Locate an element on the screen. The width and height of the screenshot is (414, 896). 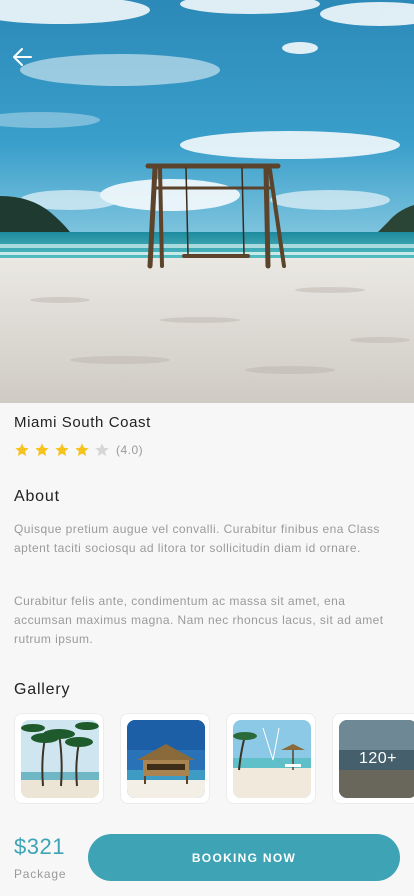
beach-umbrella-photo is located at coordinates (272, 759).